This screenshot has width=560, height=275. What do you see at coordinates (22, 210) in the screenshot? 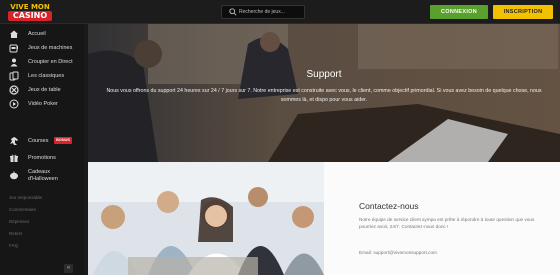
I see `footer-link-comments: Commentaire` at bounding box center [22, 210].